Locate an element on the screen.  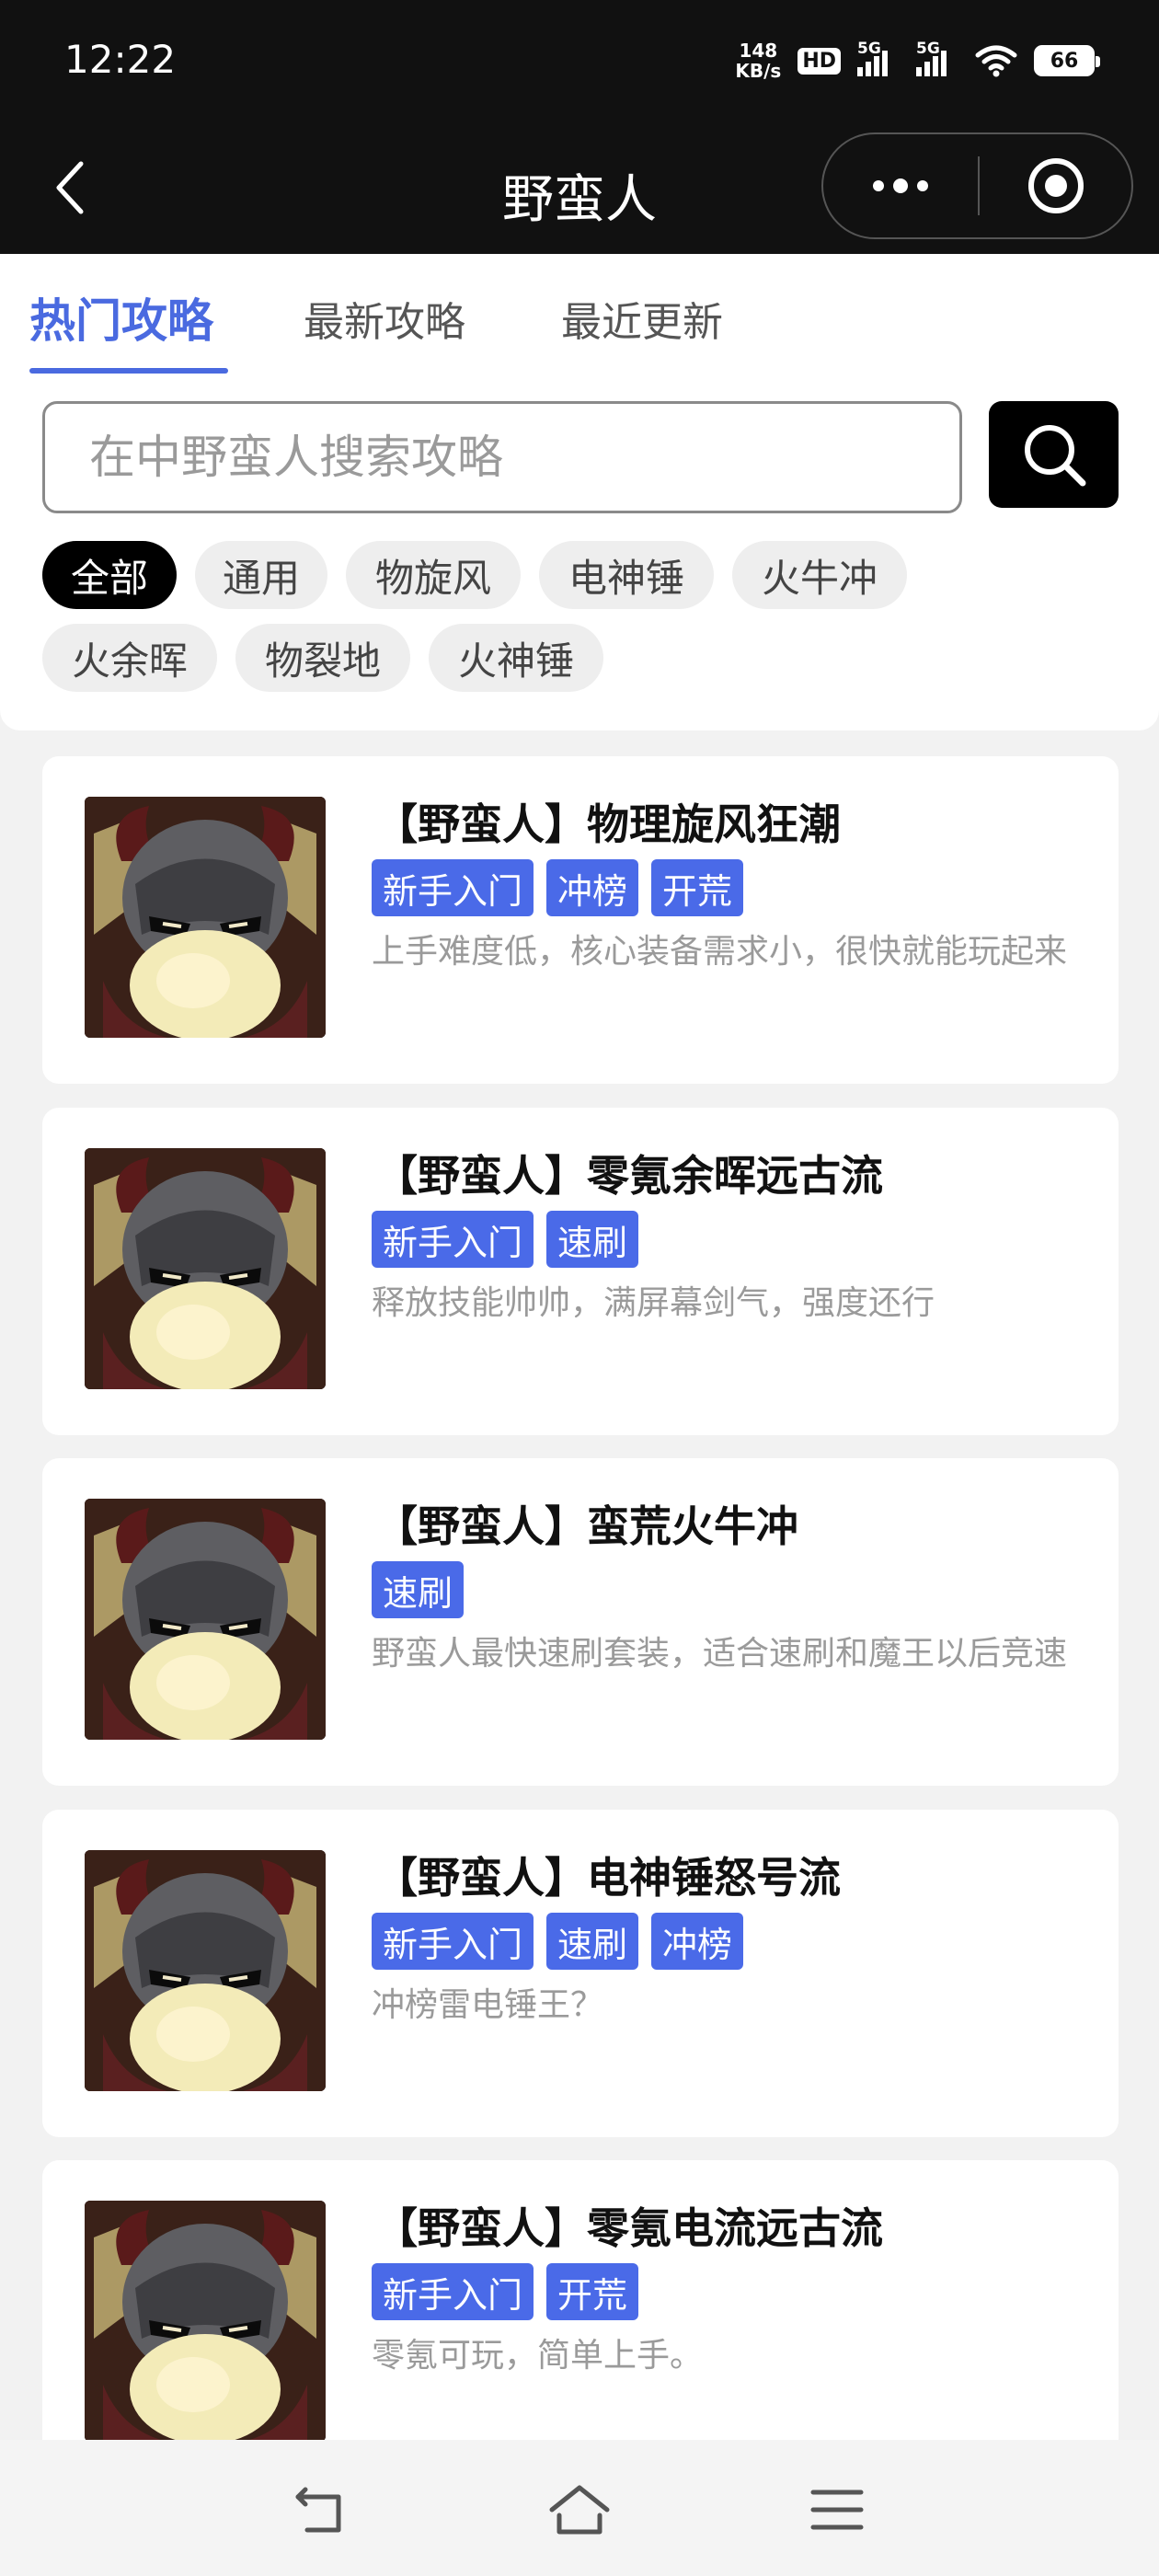
guide-title: 【野蛮人】电神锤怒号流 is located at coordinates (608, 1878).